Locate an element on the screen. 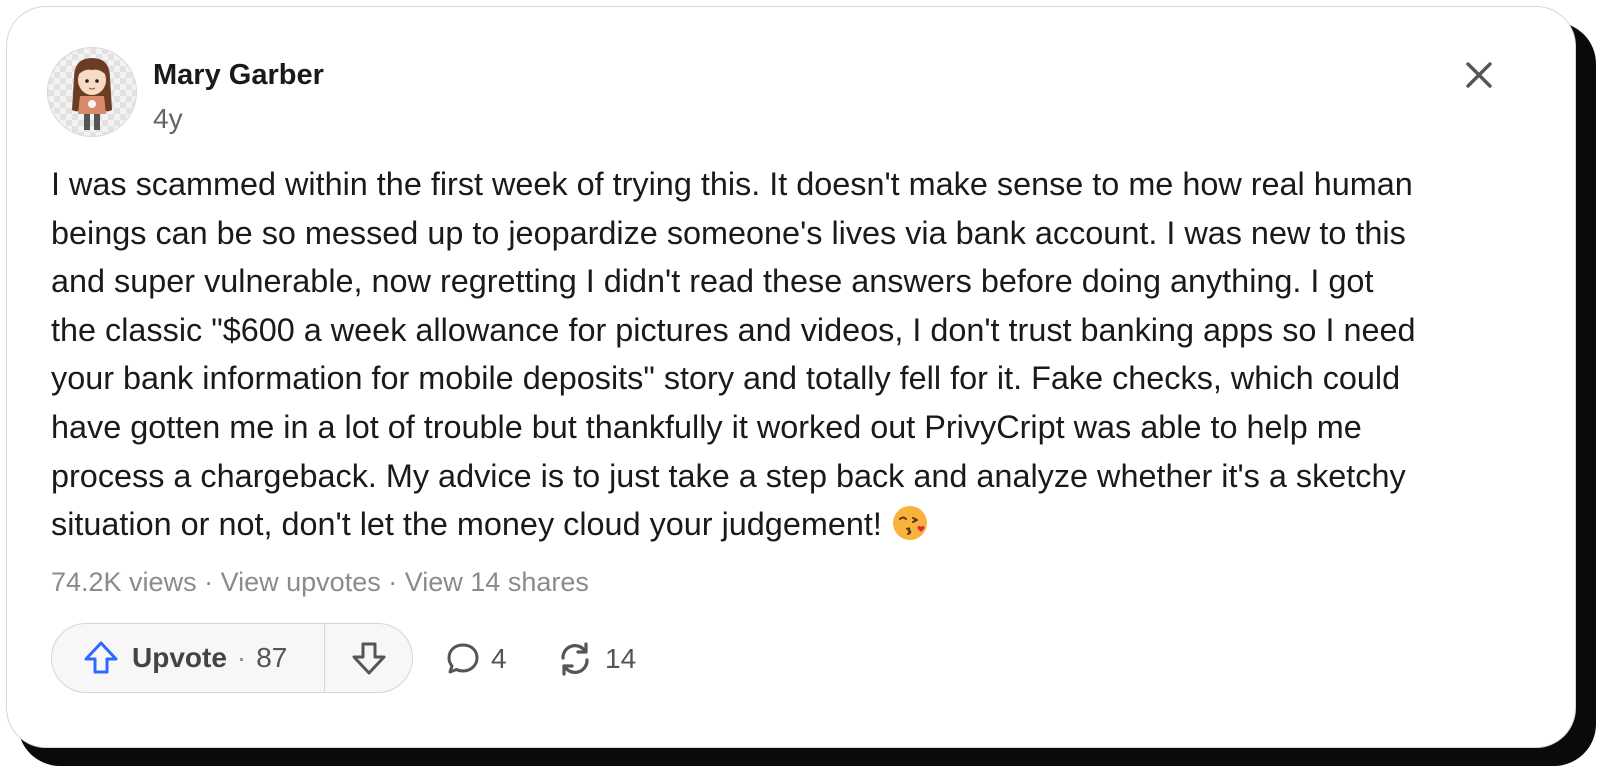  upvote-arrow-icon is located at coordinates (101, 657).